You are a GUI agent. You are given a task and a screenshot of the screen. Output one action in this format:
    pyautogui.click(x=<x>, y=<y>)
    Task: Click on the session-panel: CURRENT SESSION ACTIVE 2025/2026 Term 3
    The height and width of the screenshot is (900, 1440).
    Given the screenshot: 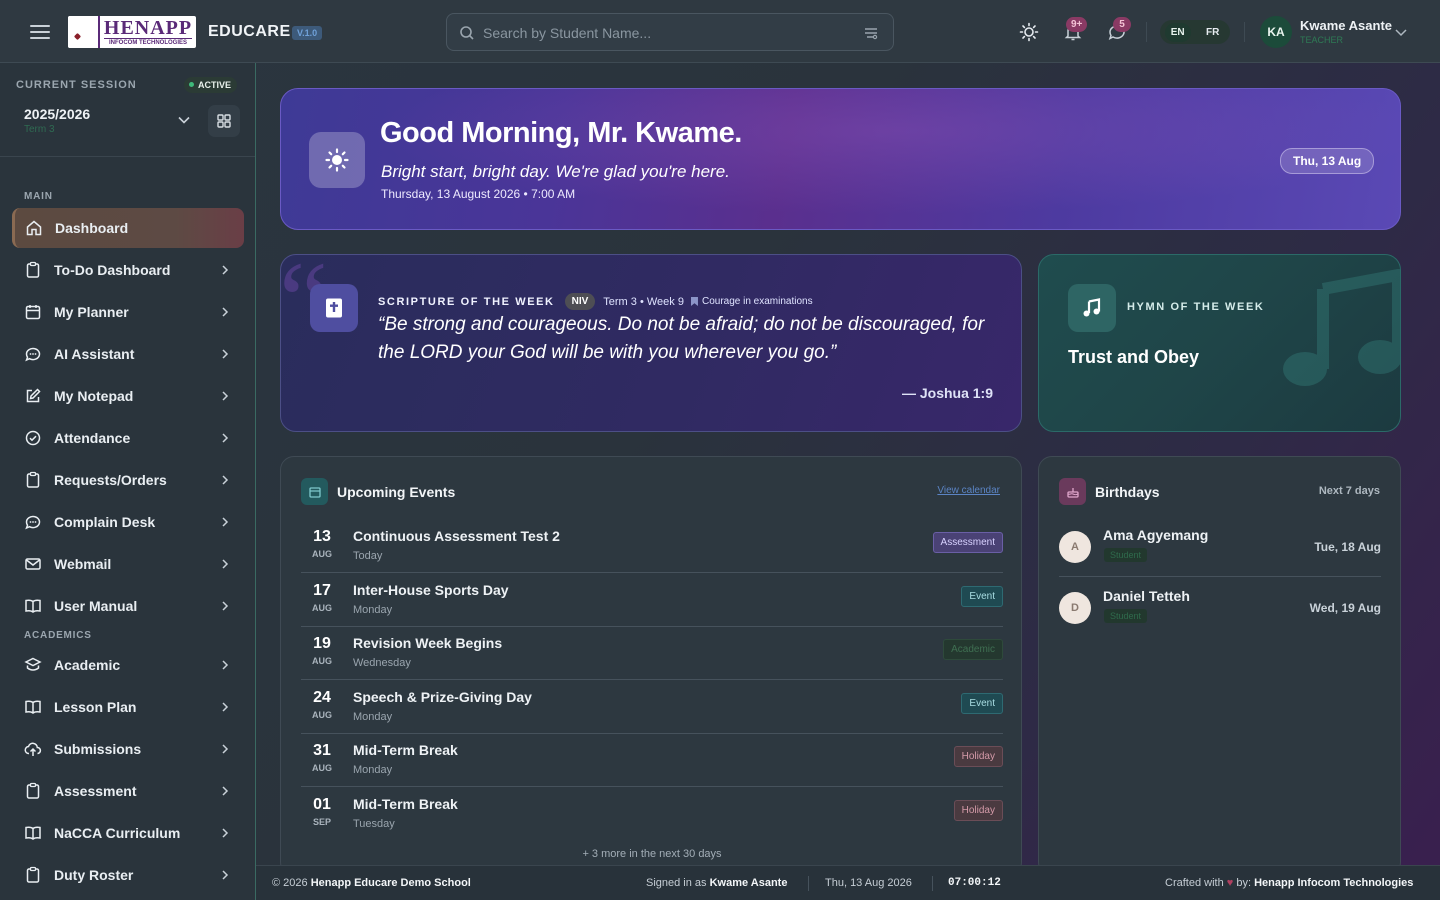 What is the action you would take?
    pyautogui.click(x=127, y=110)
    